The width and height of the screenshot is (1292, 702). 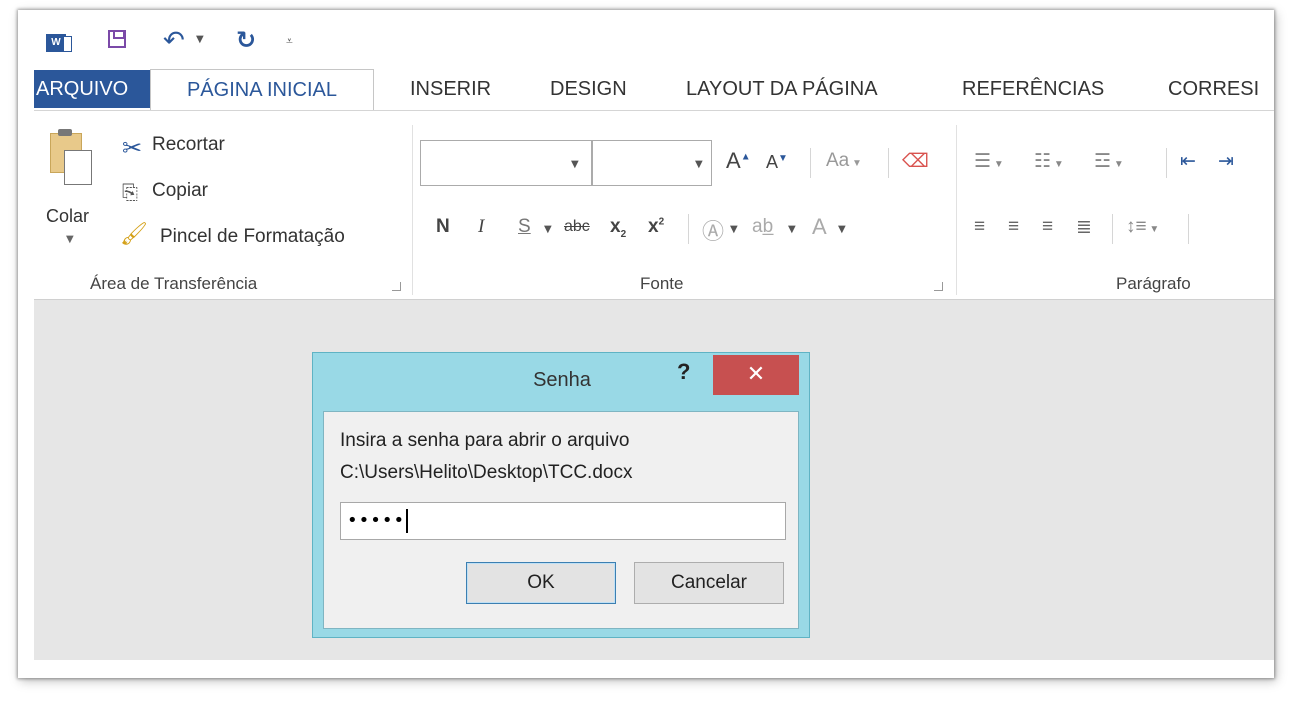 What do you see at coordinates (1049, 161) in the screenshot?
I see `numbering-icon: ☷ ▼` at bounding box center [1049, 161].